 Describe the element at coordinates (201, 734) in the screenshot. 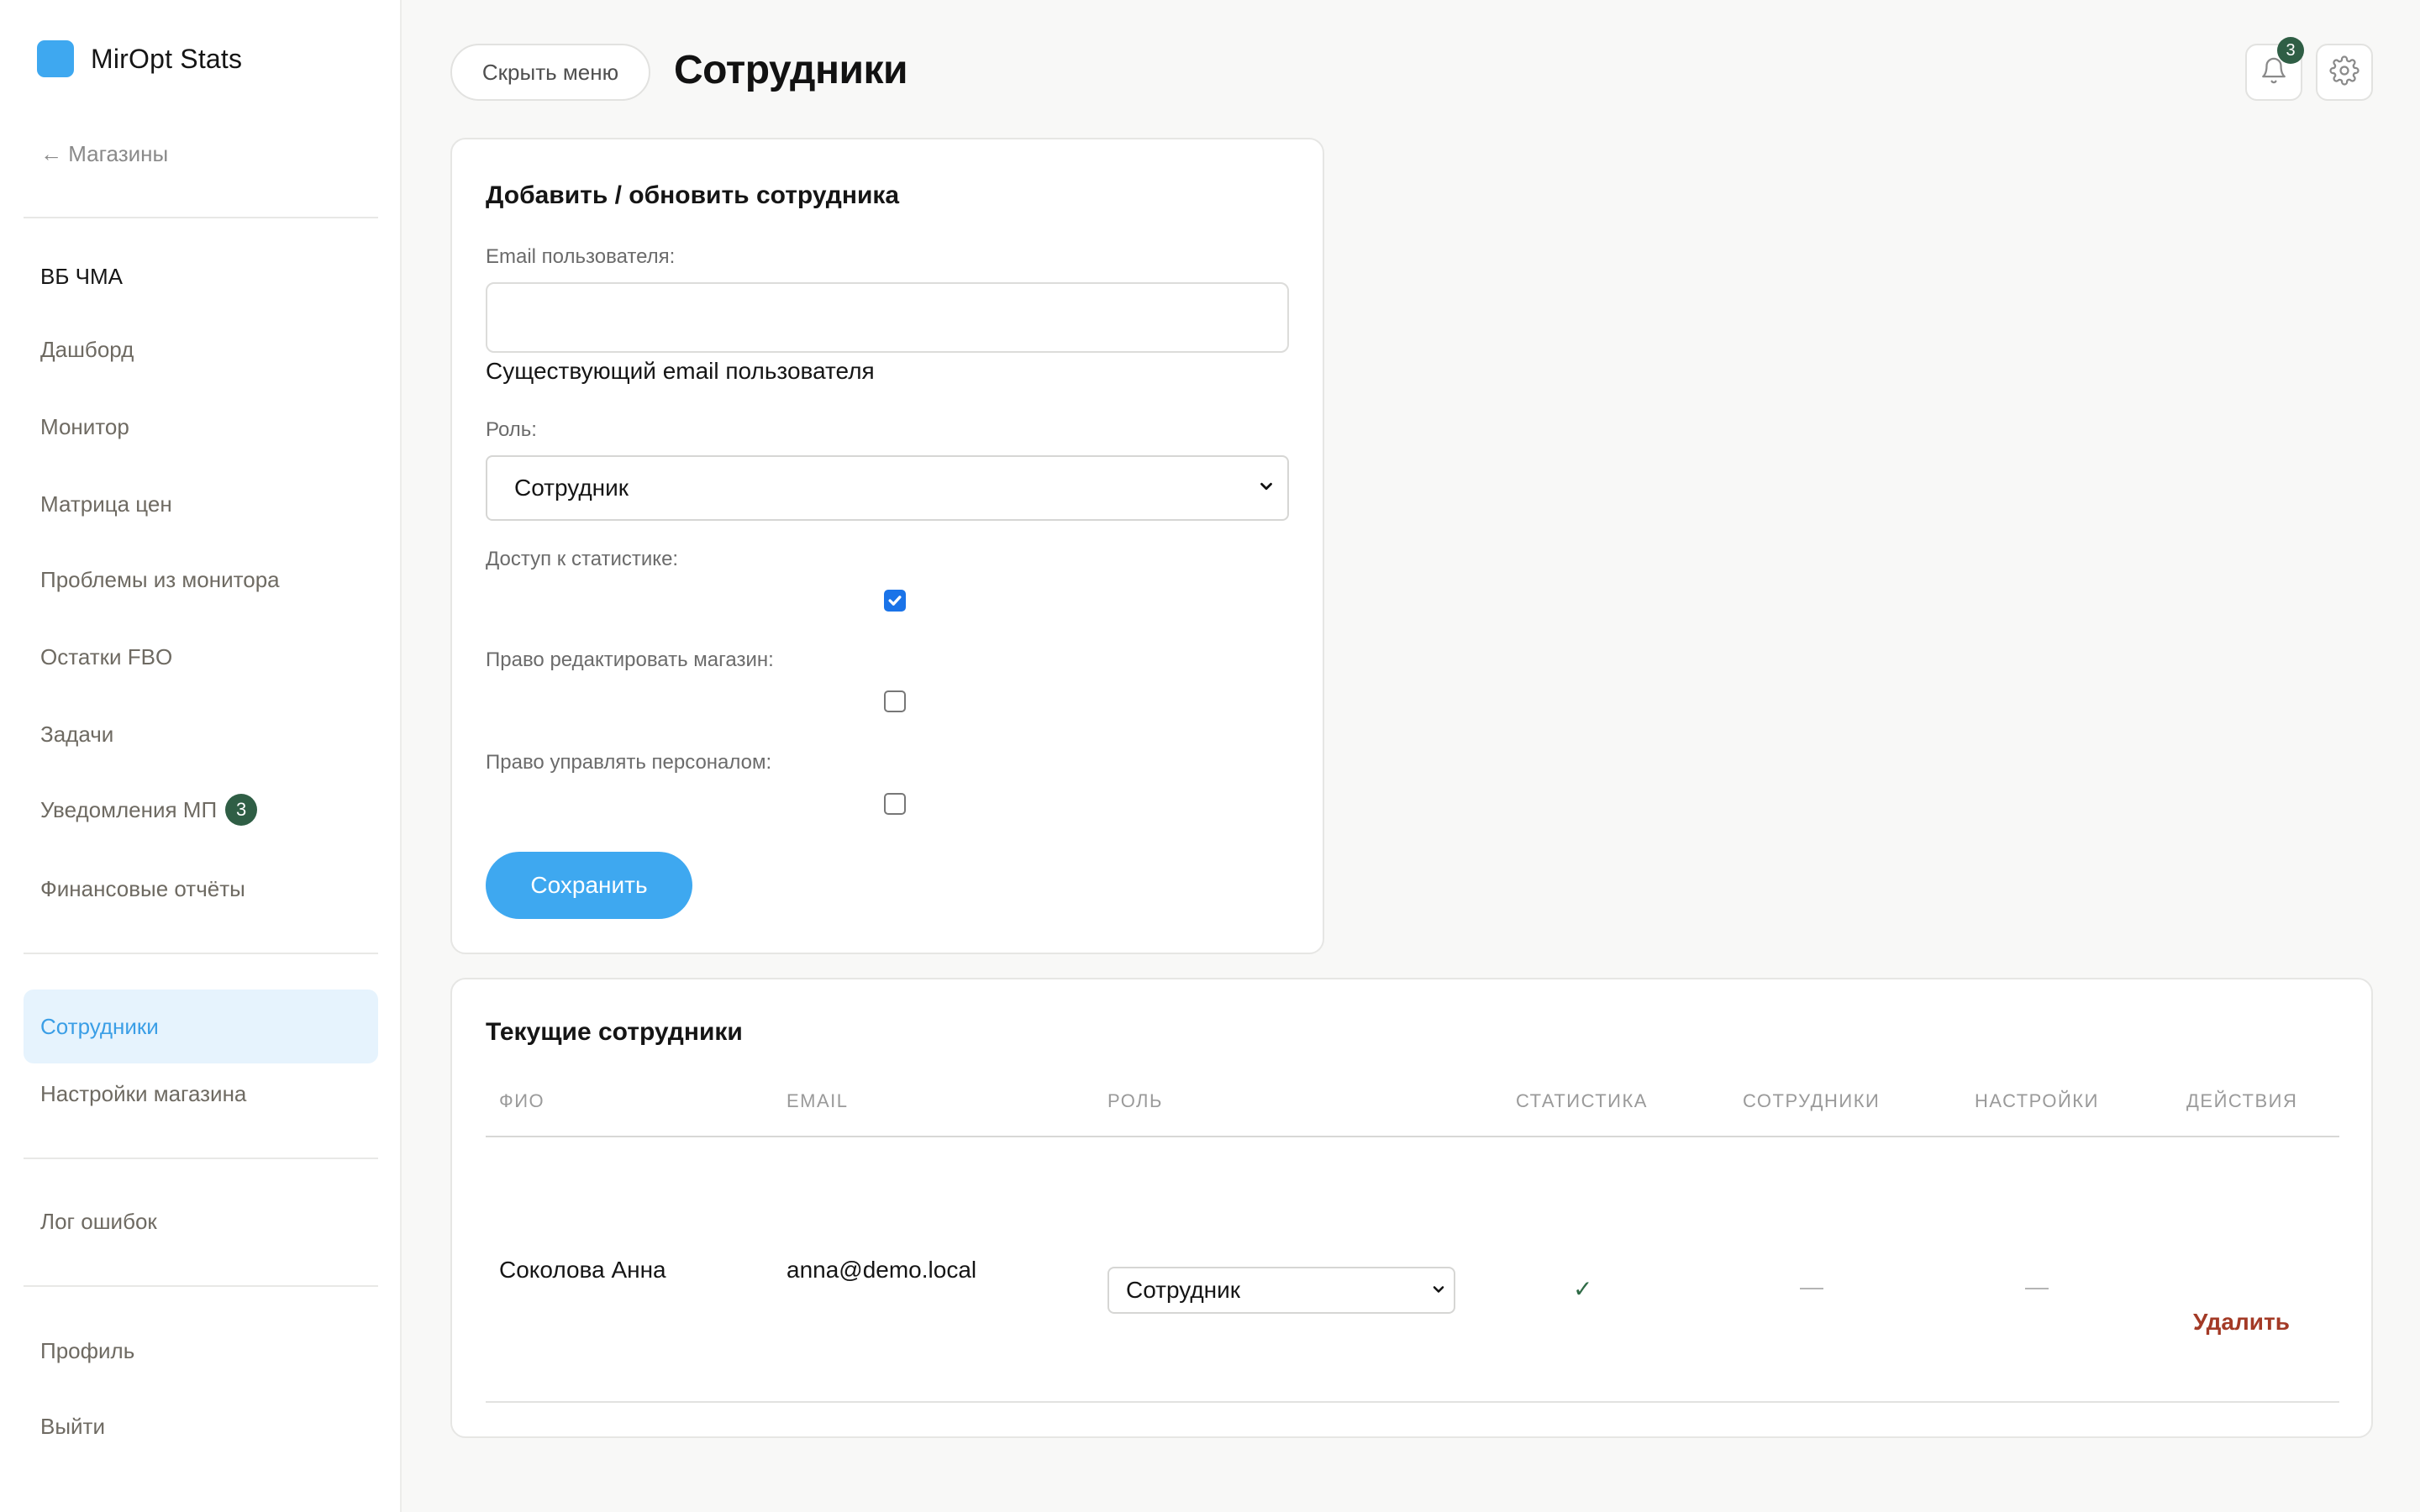

I see `sidebar-item-tasks: Задачи` at that location.